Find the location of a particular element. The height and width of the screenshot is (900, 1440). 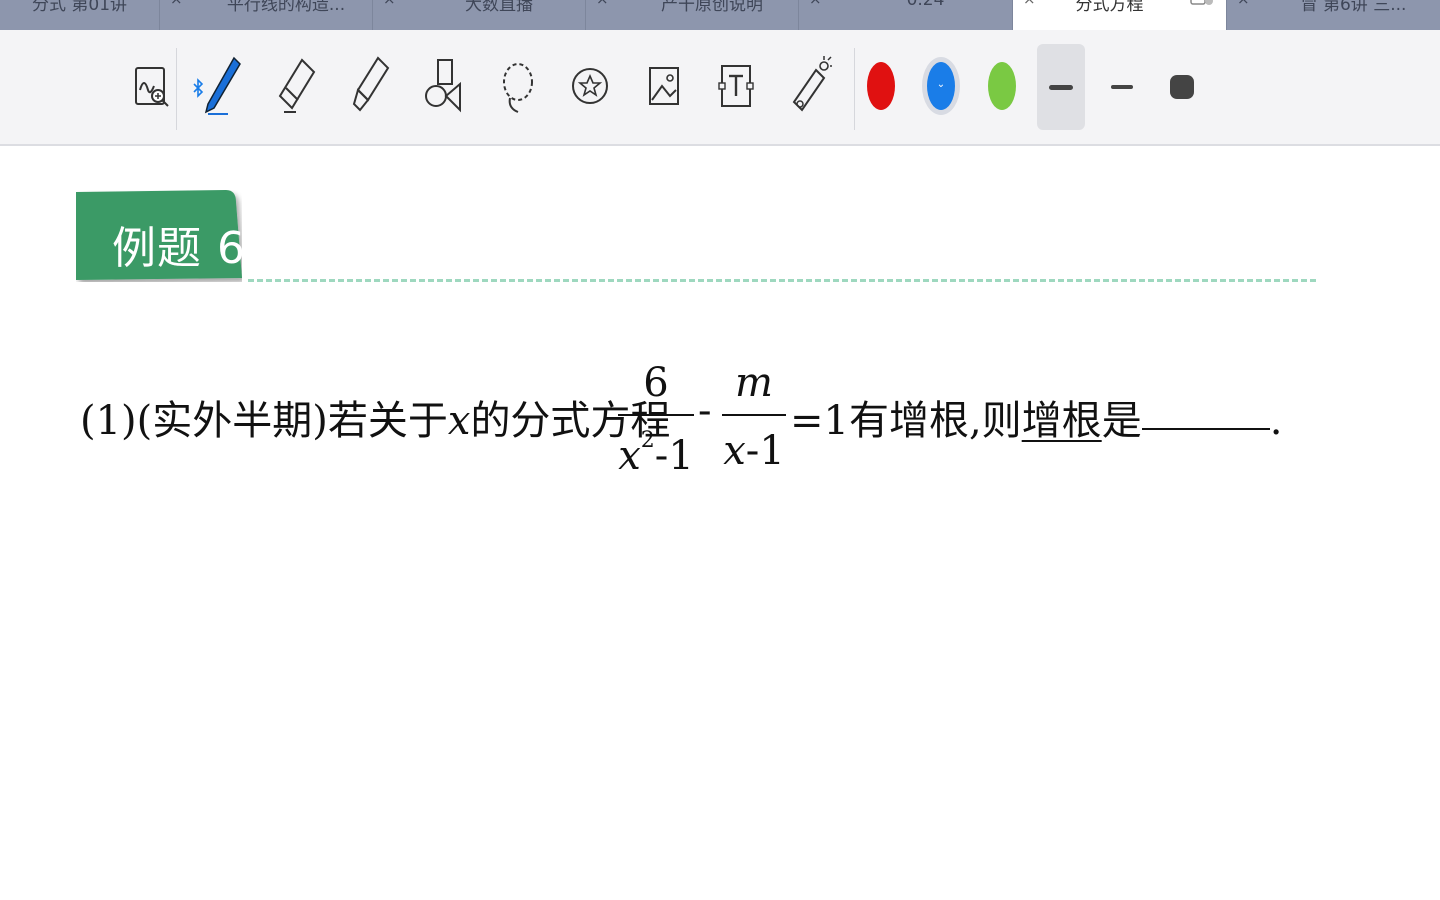

tab-label: 分式方程 is located at coordinates (1109, 7).